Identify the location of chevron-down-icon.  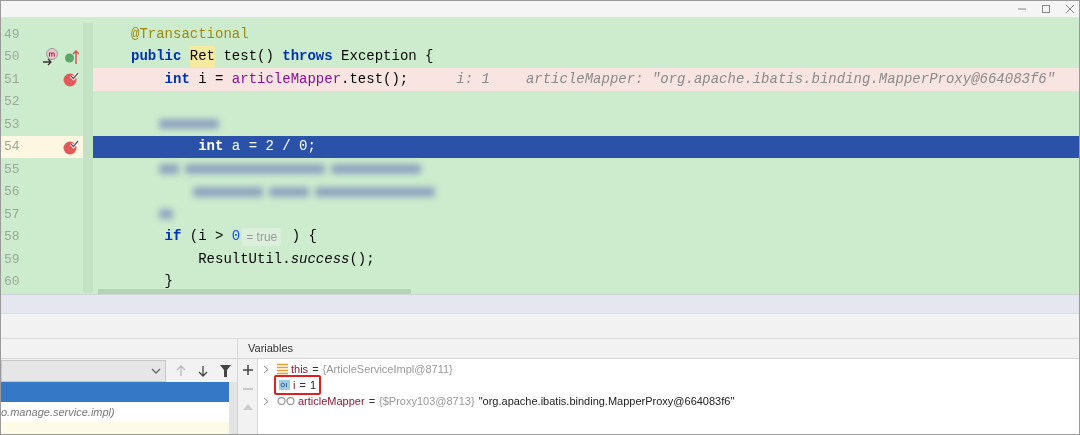
(156, 370).